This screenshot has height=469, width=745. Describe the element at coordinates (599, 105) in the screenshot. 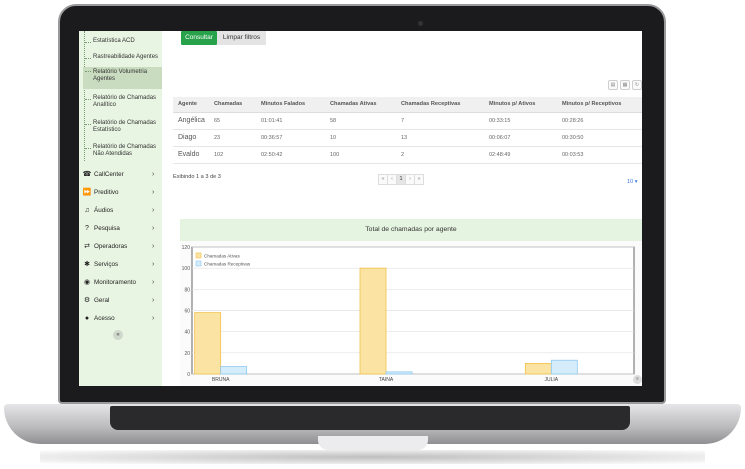

I see `column-header: Minutos p/ Receptivos` at that location.